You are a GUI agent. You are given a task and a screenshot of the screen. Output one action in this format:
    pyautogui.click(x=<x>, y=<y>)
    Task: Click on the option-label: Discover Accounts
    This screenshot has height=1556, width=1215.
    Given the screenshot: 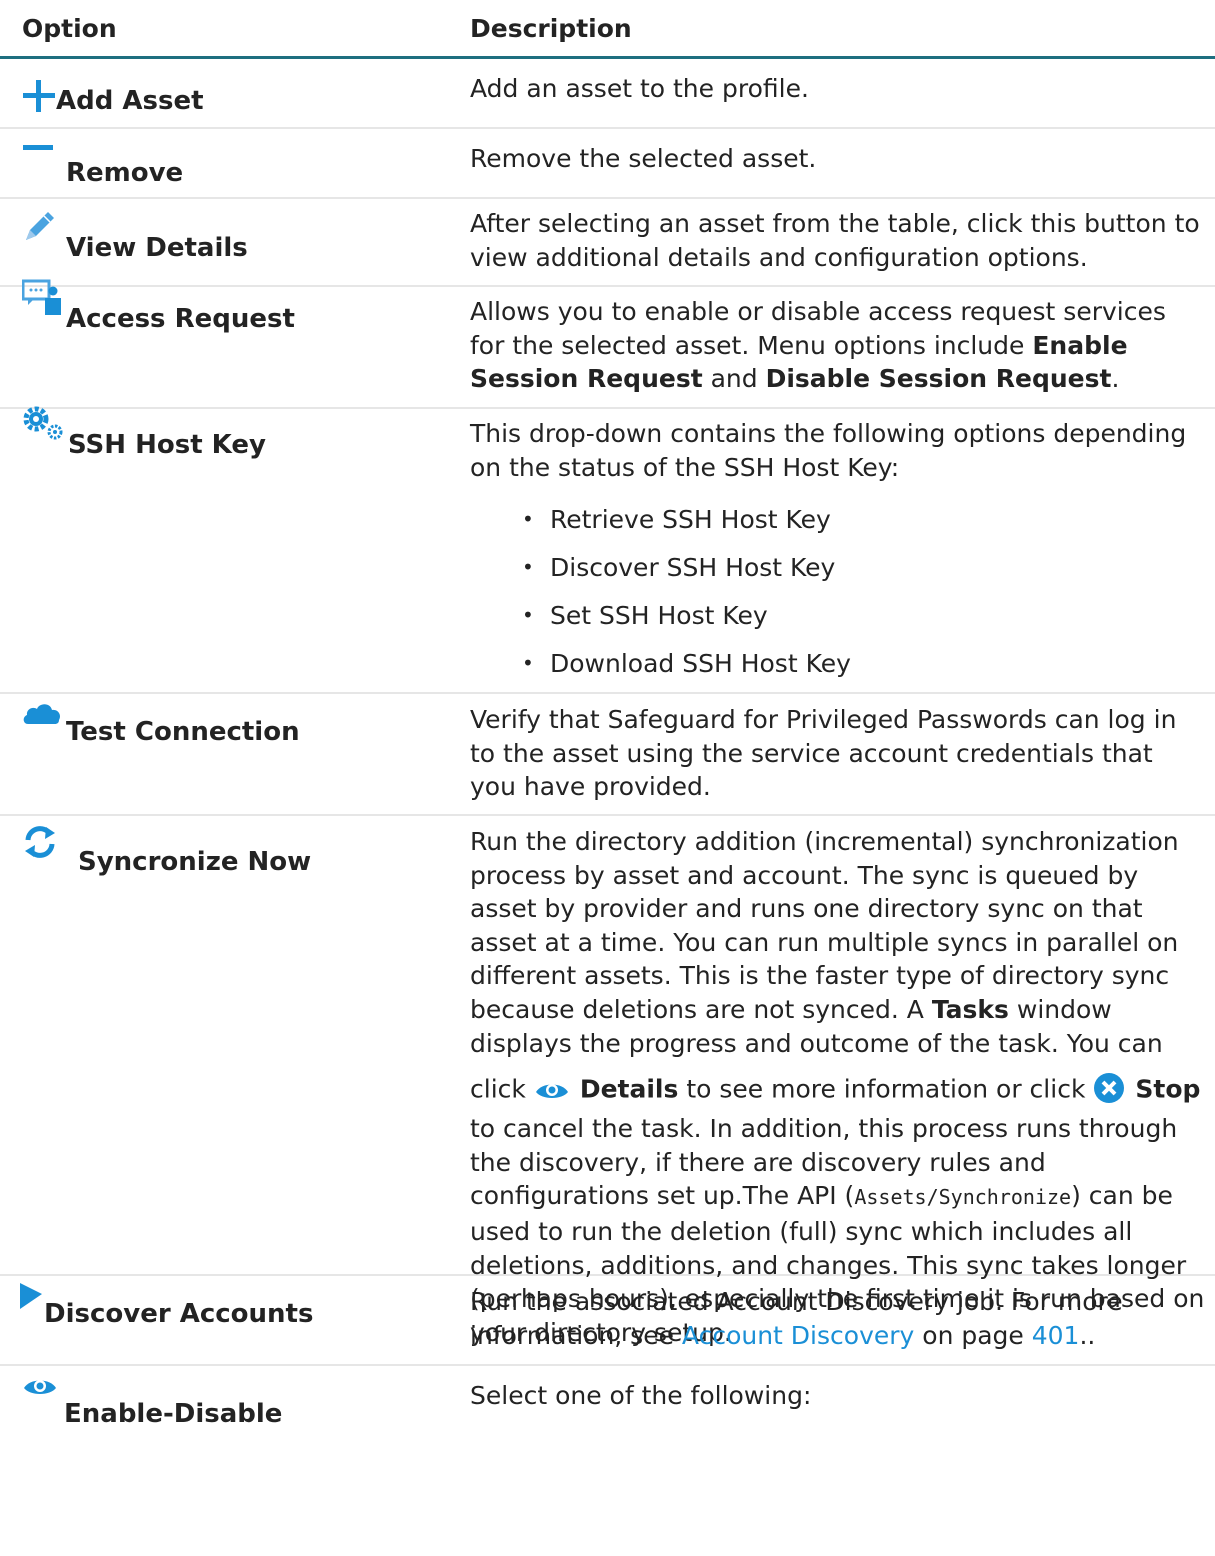 What is the action you would take?
    pyautogui.click(x=179, y=1314)
    